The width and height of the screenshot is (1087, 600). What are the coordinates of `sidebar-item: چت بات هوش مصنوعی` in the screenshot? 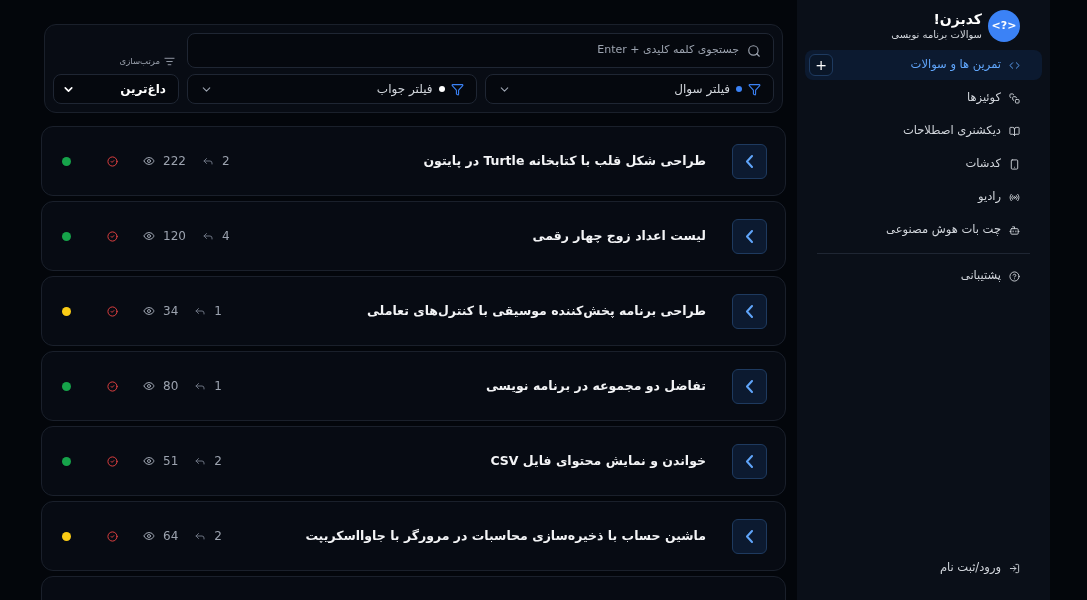 It's located at (923, 230).